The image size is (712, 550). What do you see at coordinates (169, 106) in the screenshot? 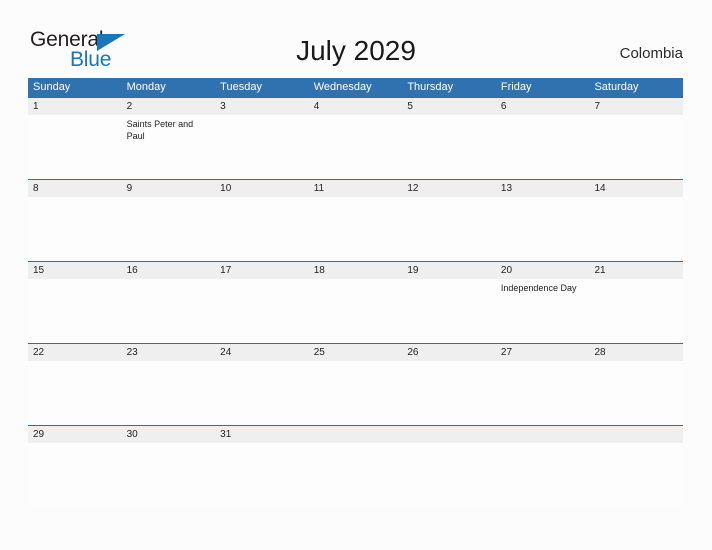
I see `date-number: 2` at bounding box center [169, 106].